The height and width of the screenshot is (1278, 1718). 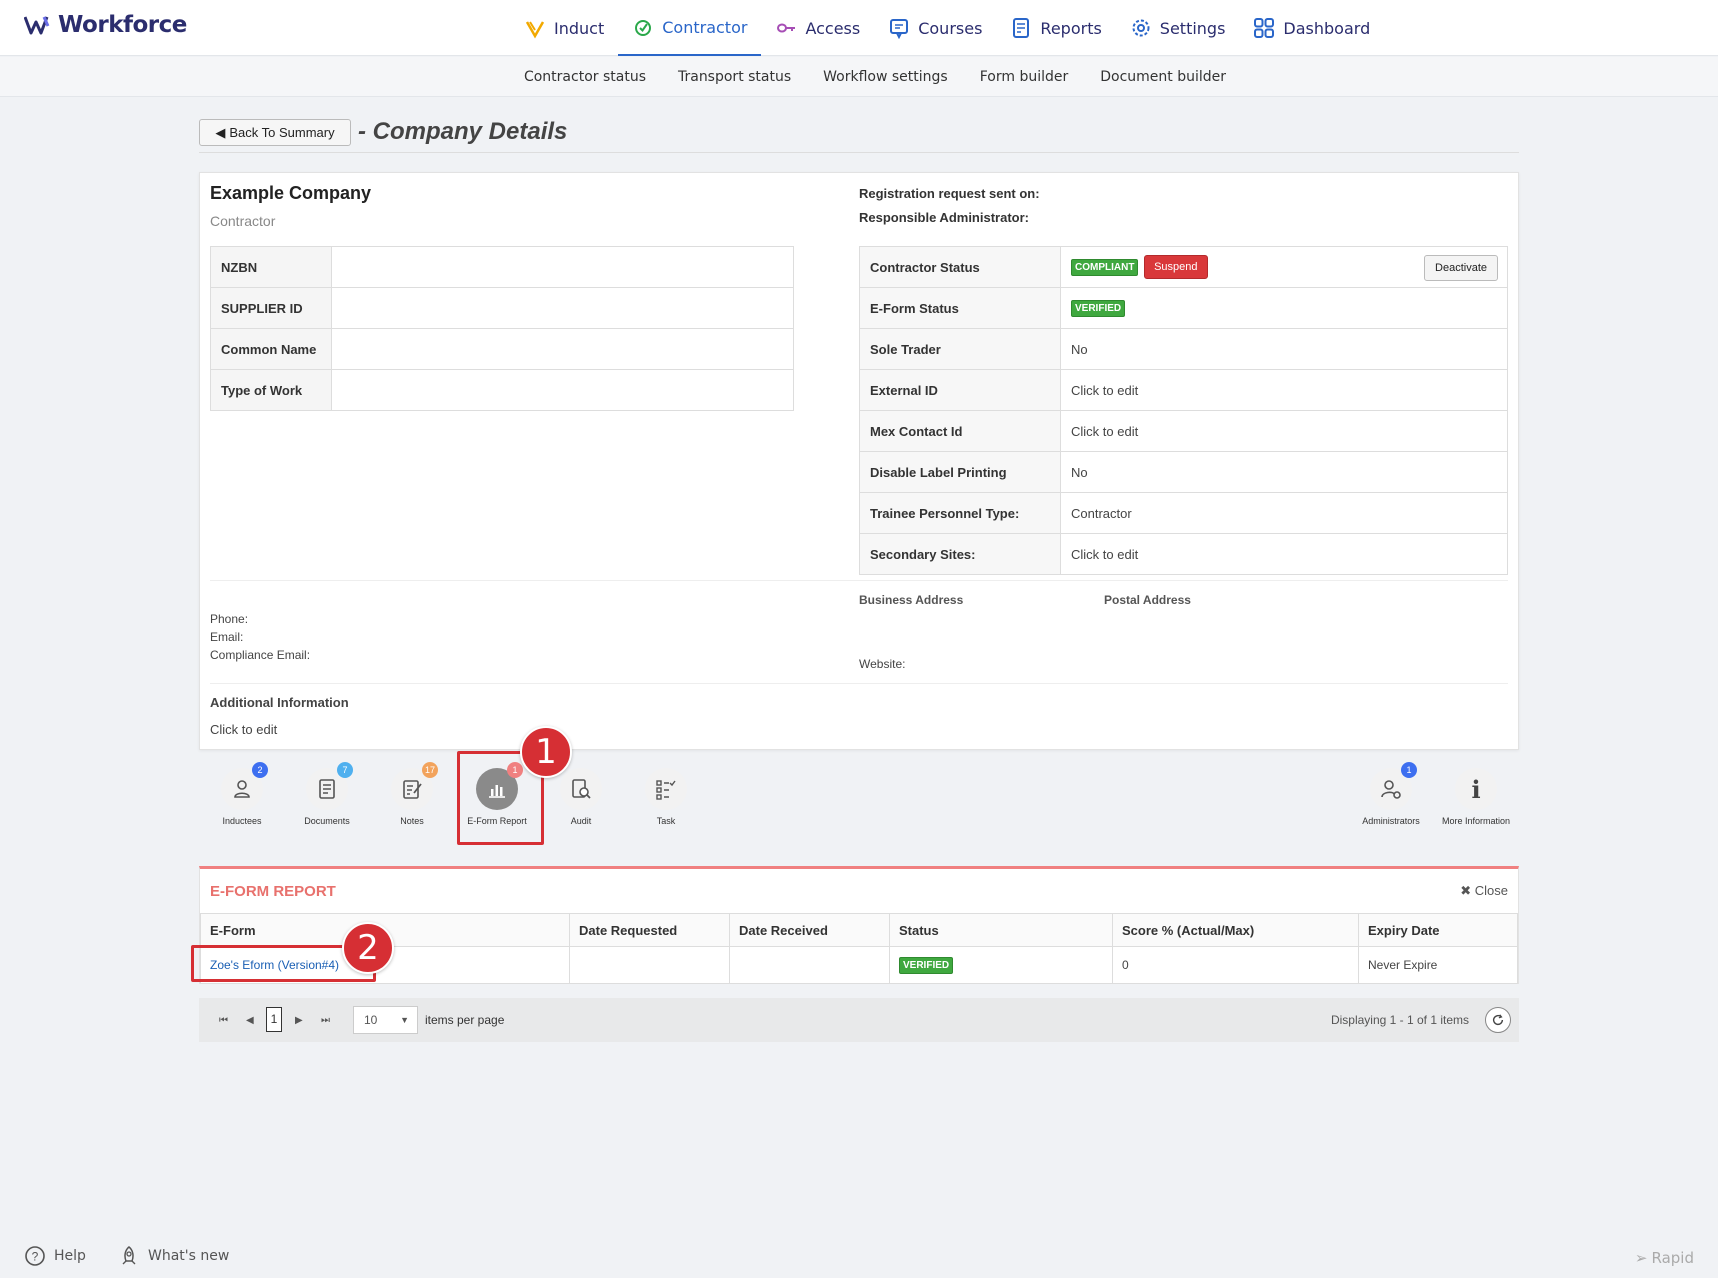 I want to click on nav-access-label: Access, so click(x=833, y=28).